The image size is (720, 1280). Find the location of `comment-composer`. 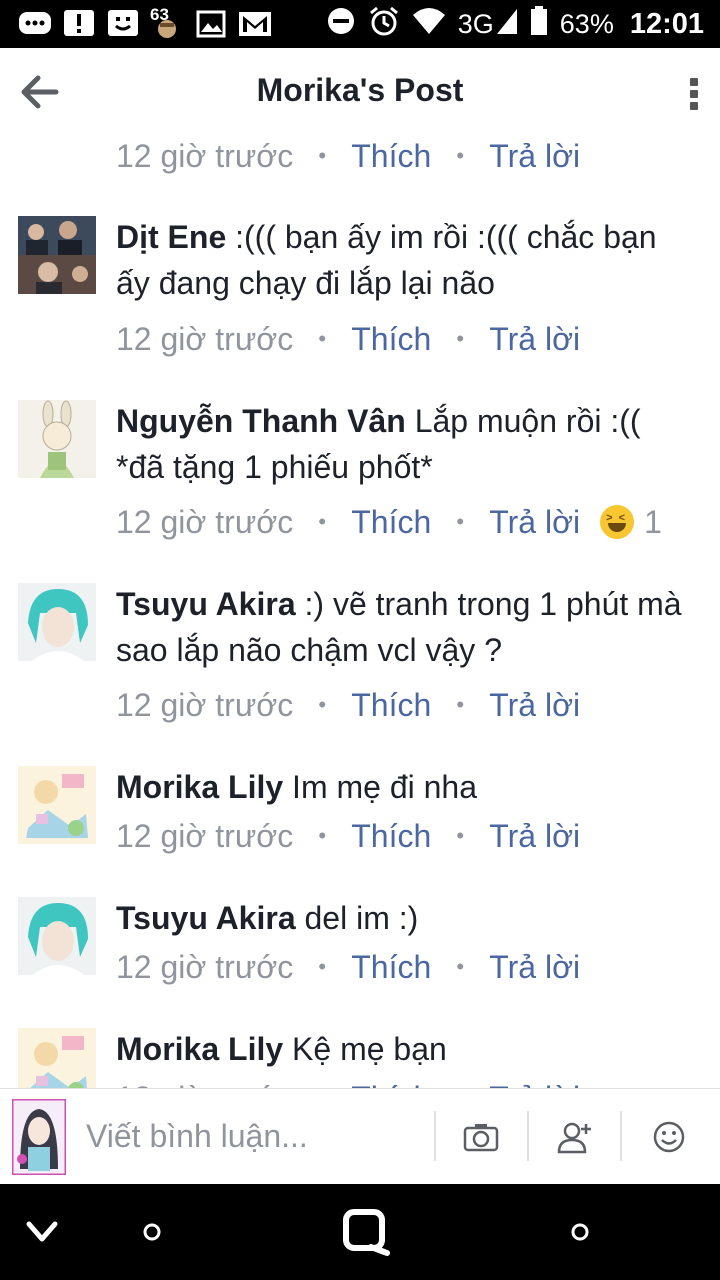

comment-composer is located at coordinates (360, 1136).